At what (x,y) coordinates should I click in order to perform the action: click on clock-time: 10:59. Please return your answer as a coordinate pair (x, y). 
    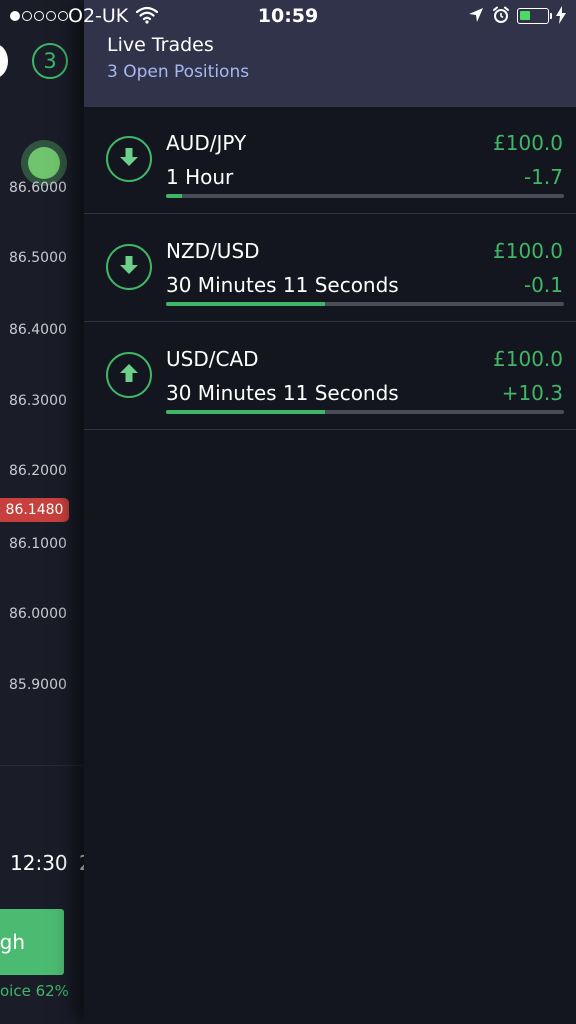
    Looking at the image, I should click on (288, 16).